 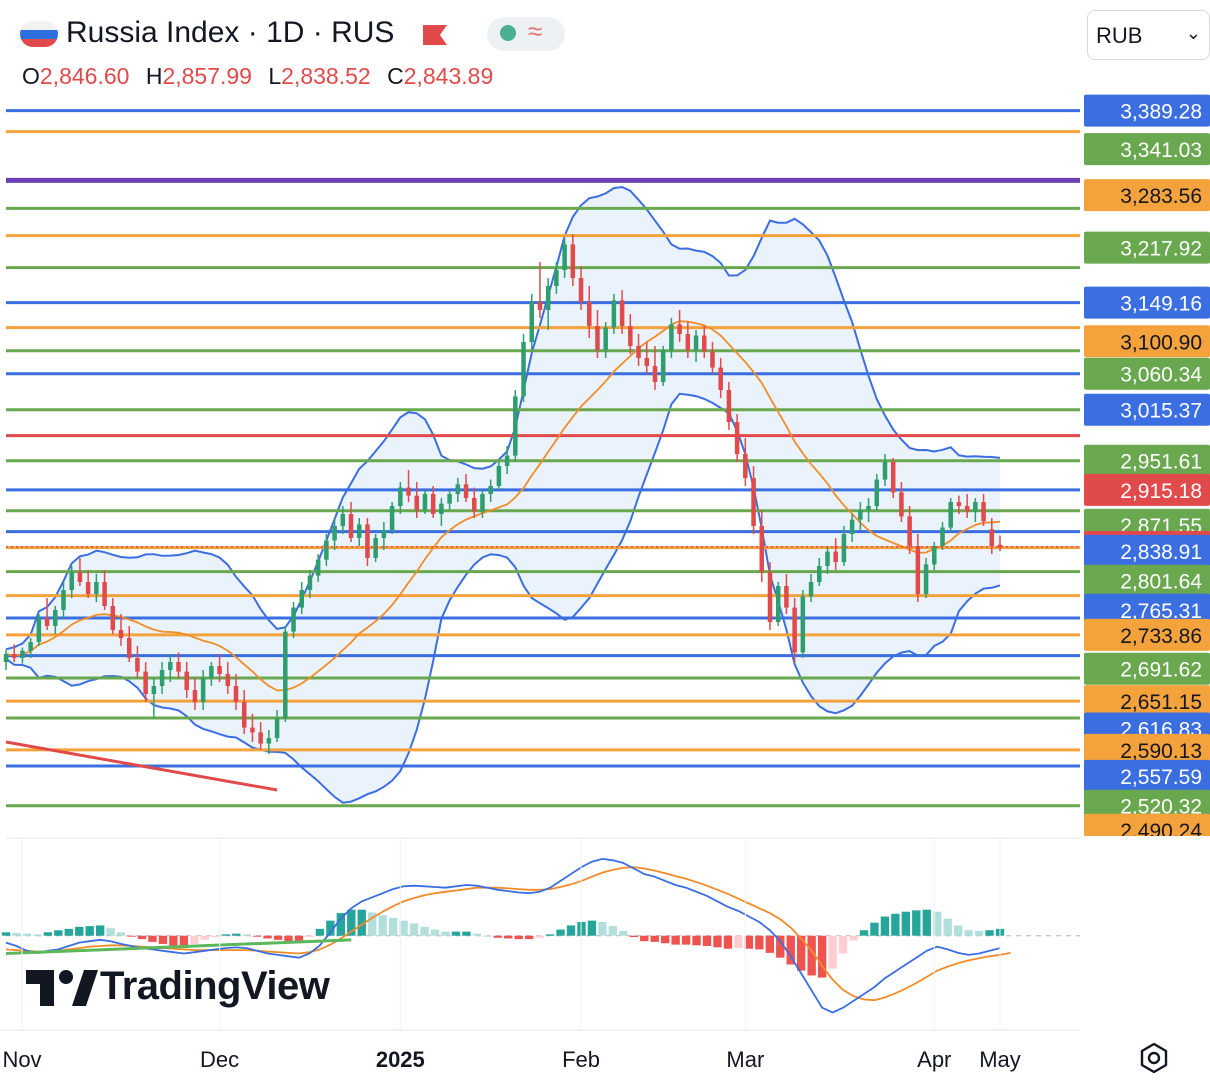 I want to click on indicator-toggle-pill, so click(x=526, y=34).